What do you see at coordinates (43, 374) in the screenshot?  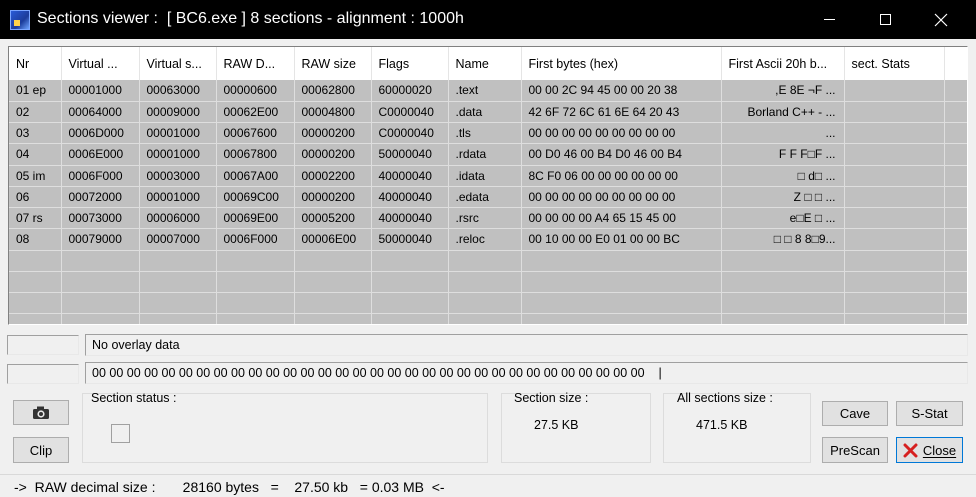 I see `hex-side-box` at bounding box center [43, 374].